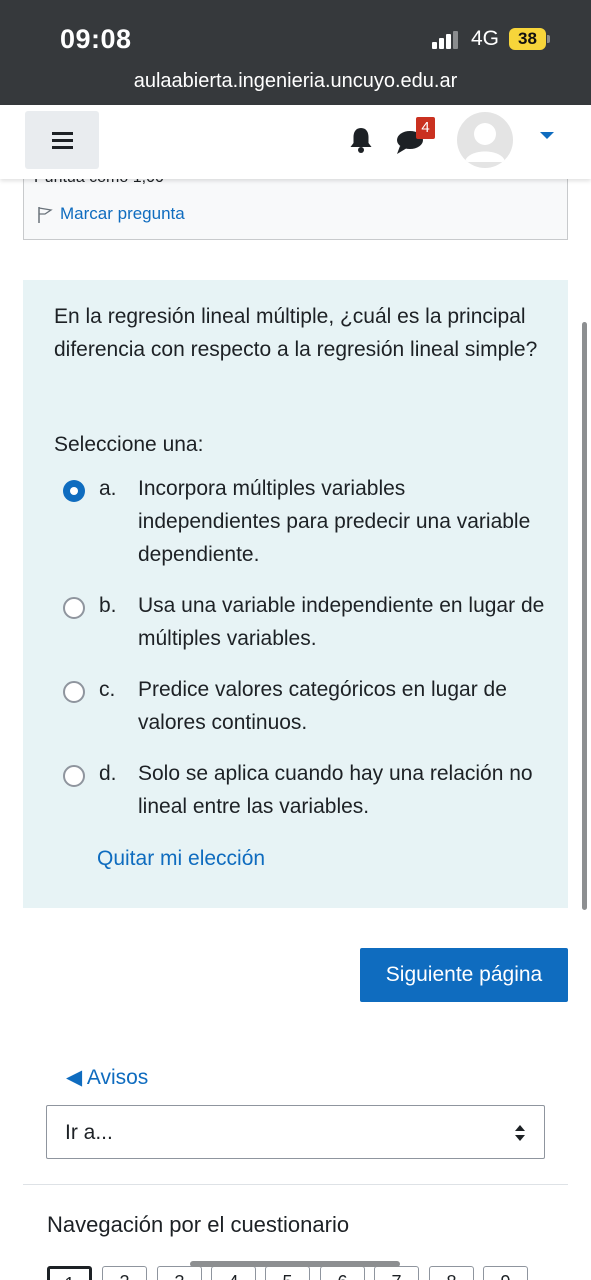 The width and height of the screenshot is (591, 1280). I want to click on battery-icon: 38, so click(527, 39).